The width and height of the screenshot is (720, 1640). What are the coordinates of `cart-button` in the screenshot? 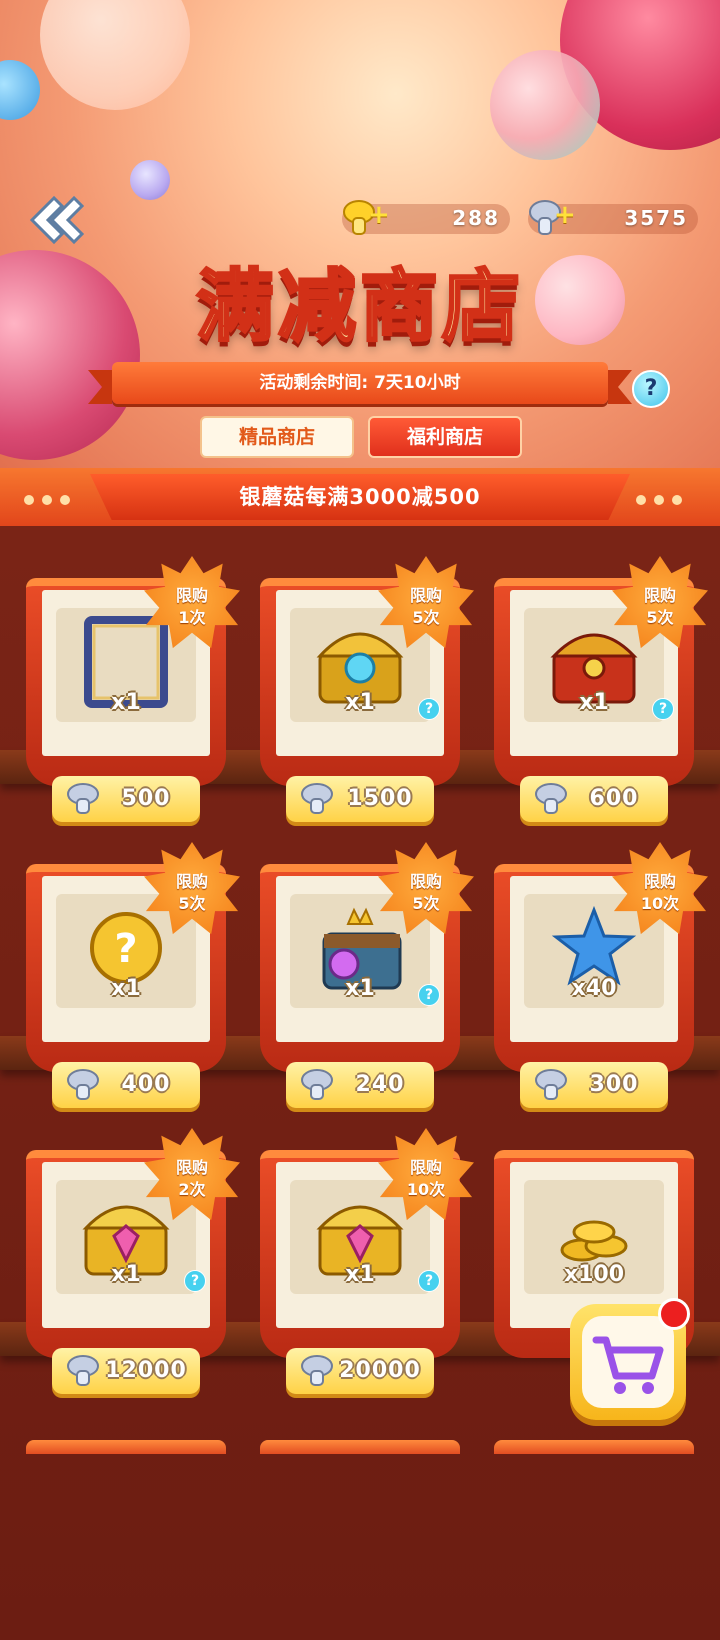 It's located at (630, 1359).